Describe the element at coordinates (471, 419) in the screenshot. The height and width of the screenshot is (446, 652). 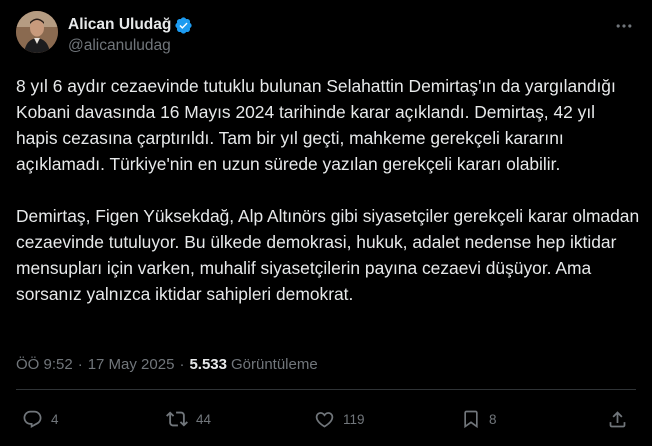
I see `bookmark-icon` at that location.